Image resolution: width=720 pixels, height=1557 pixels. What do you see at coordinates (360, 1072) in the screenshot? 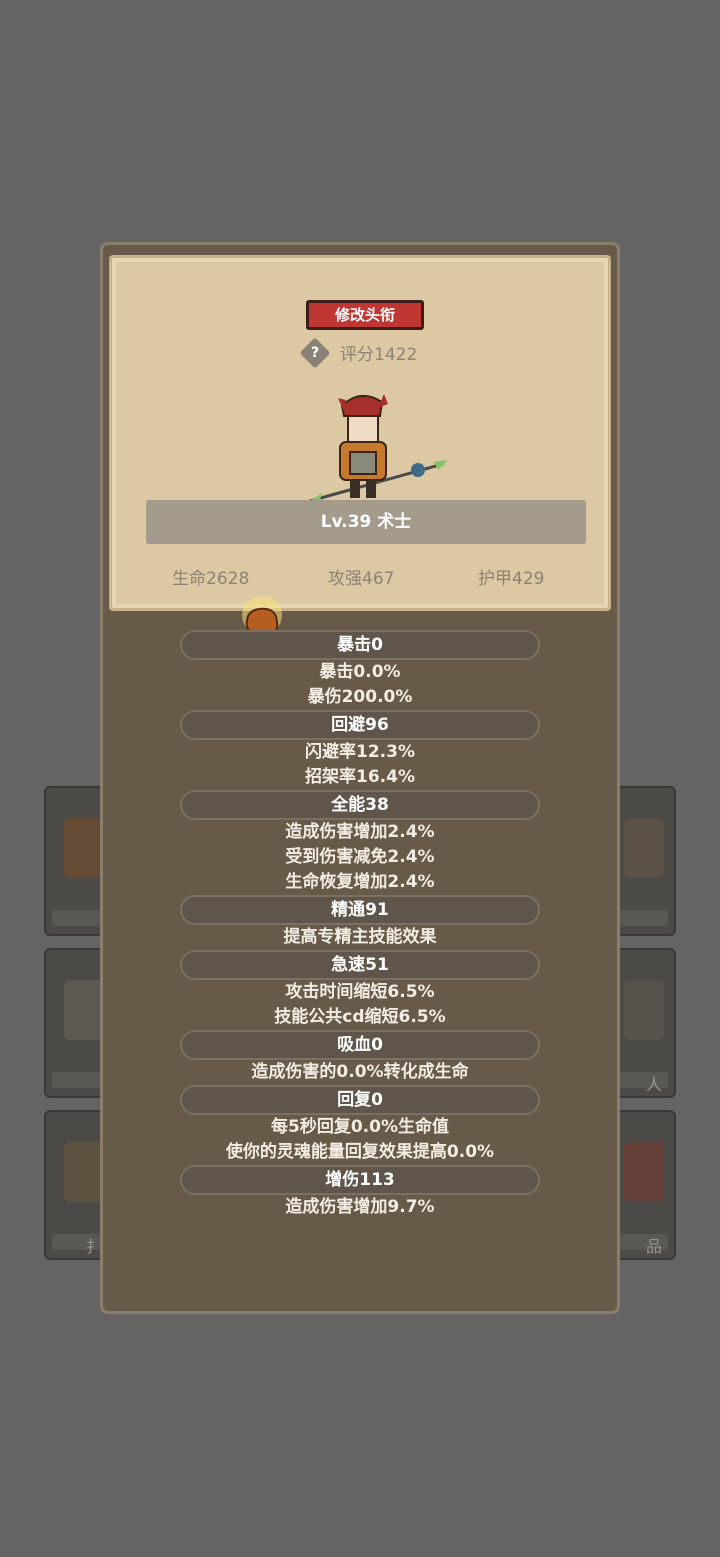
I see `attribute-detail: 造成伤害的0.0%转化成生命` at bounding box center [360, 1072].